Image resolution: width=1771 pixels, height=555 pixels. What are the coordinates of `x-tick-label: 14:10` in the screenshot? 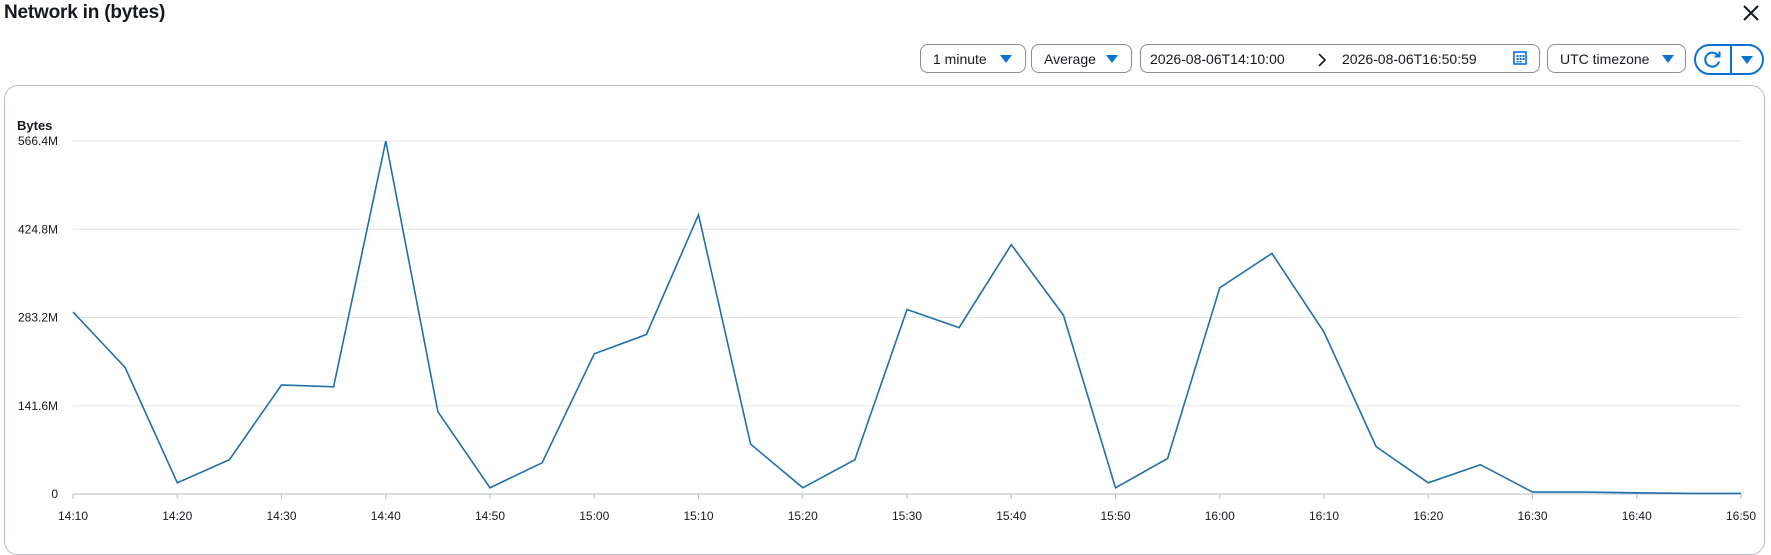 It's located at (73, 516).